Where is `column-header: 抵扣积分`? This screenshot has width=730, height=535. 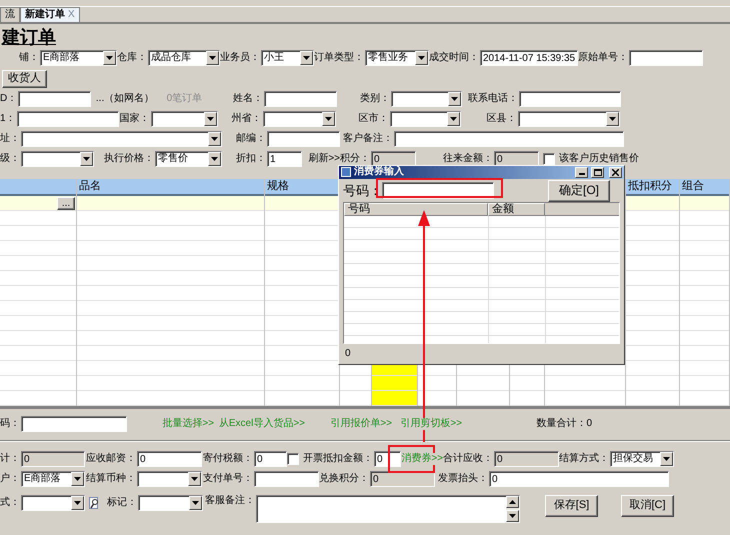
column-header: 抵扣积分 is located at coordinates (649, 186).